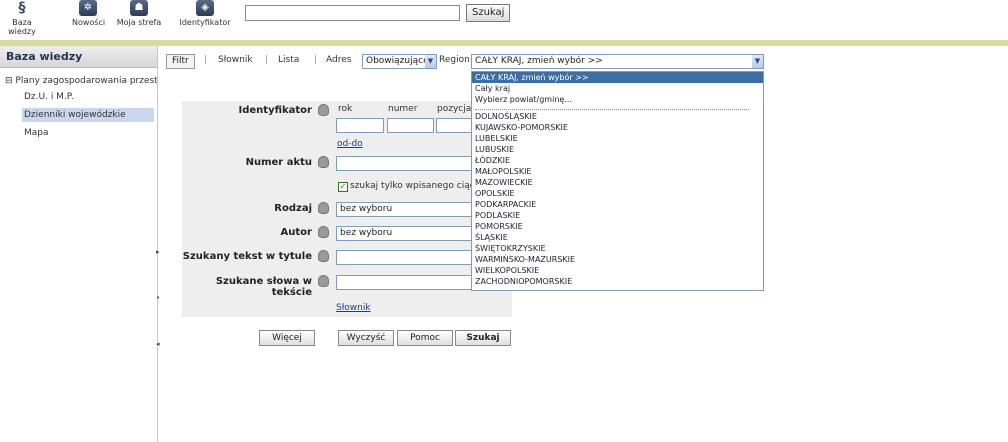  What do you see at coordinates (617, 204) in the screenshot?
I see `dropdown-option: PODKARPACKIE` at bounding box center [617, 204].